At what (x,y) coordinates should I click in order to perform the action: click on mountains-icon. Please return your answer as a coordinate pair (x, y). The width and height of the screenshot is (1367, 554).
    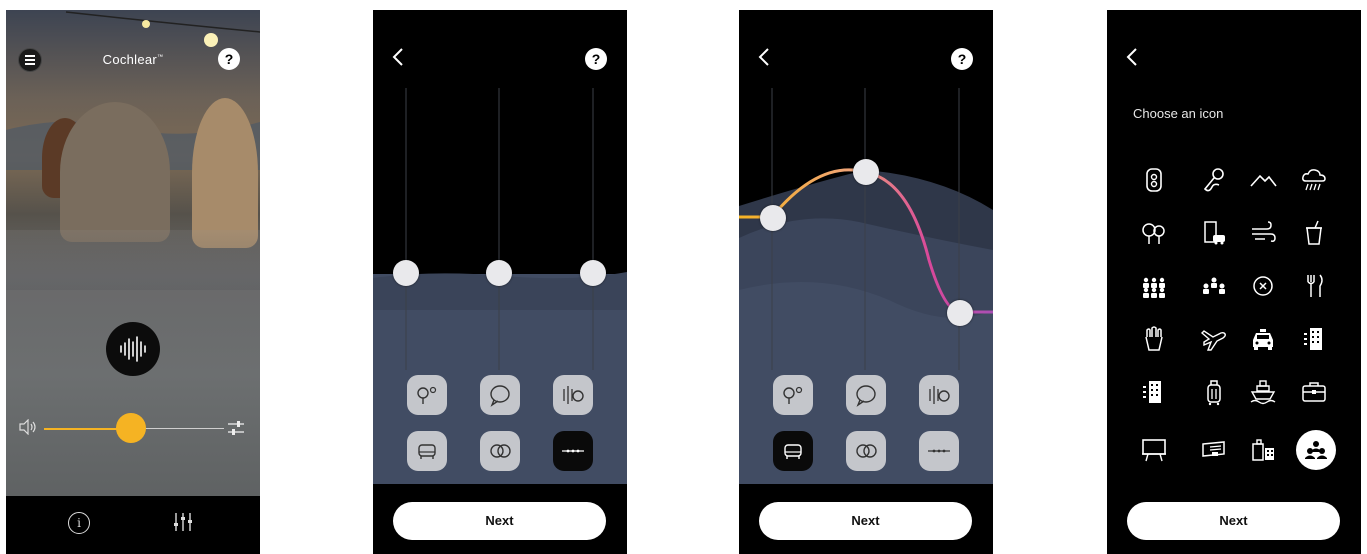
    Looking at the image, I should click on (1263, 180).